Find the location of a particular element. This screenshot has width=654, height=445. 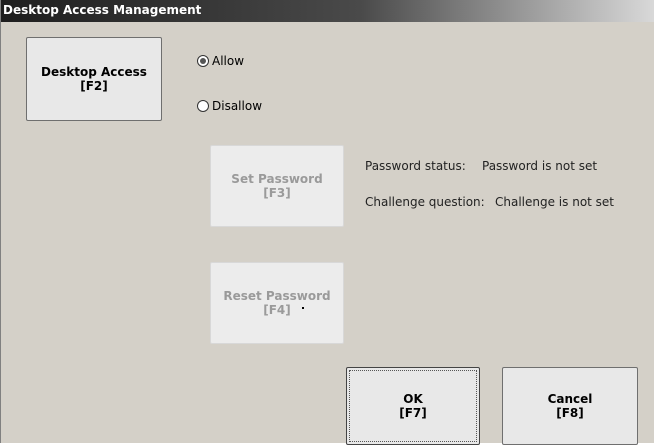

radio-allow-indicator is located at coordinates (203, 61).